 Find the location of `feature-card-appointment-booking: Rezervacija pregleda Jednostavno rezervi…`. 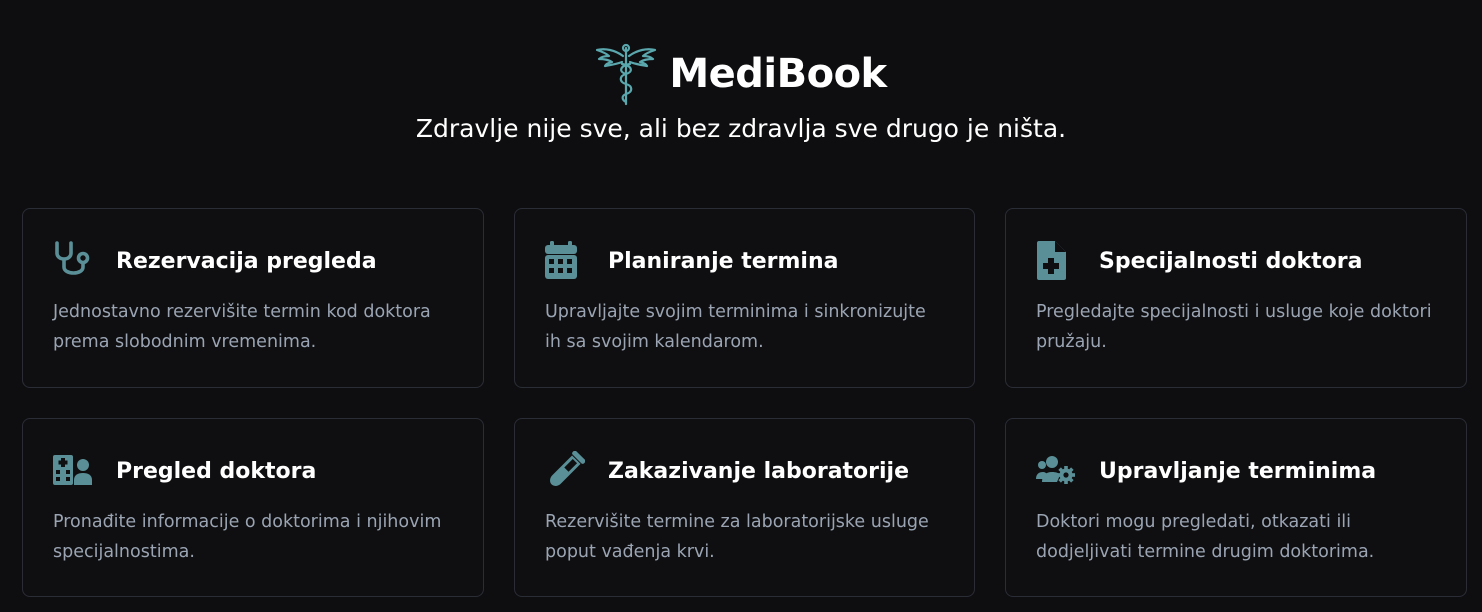

feature-card-appointment-booking: Rezervacija pregleda Jednostavno rezervi… is located at coordinates (253, 298).